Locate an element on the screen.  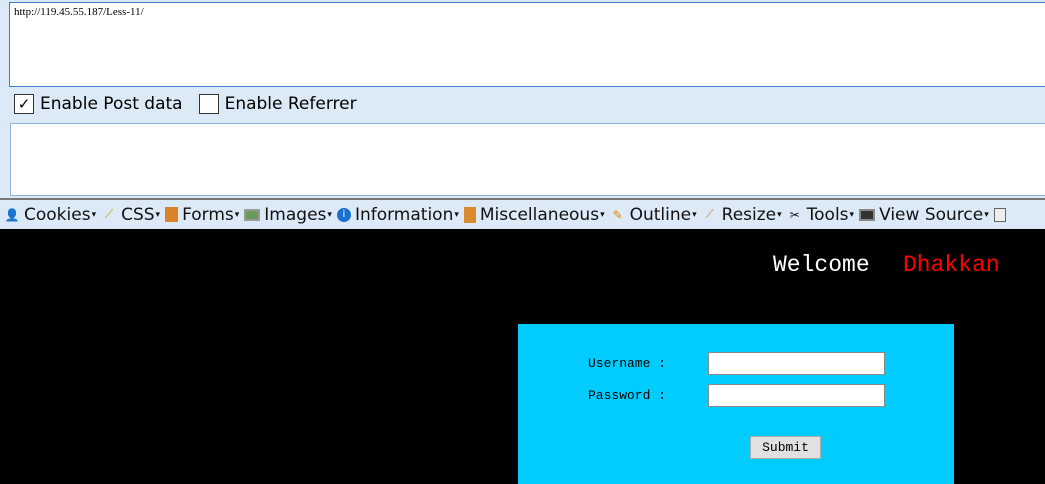
book-icon is located at coordinates (469, 214).